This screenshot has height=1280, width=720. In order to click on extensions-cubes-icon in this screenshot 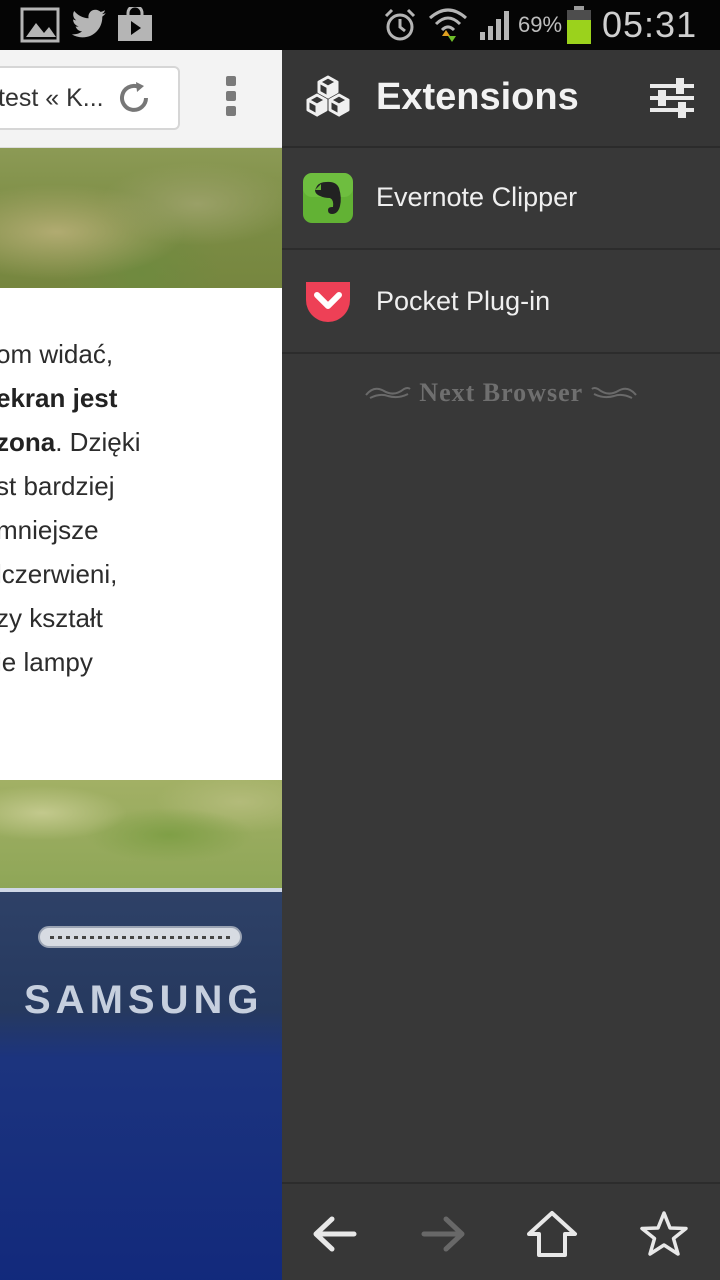, I will do `click(328, 100)`.